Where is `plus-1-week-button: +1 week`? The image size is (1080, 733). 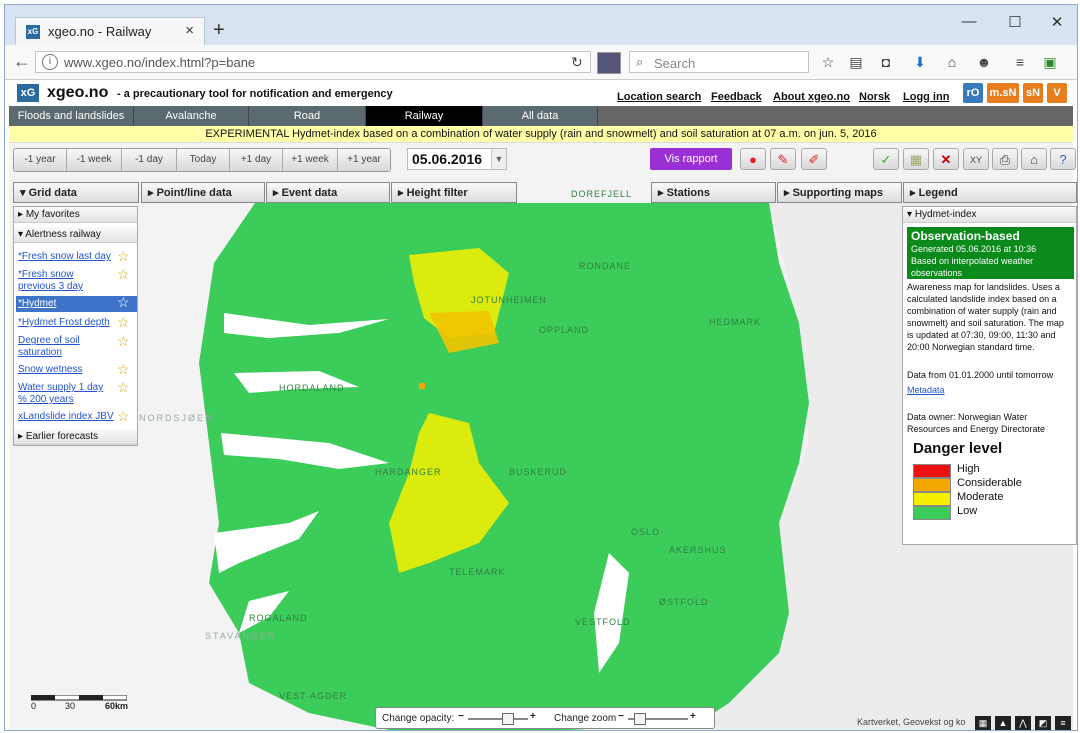
plus-1-week-button: +1 week is located at coordinates (310, 160).